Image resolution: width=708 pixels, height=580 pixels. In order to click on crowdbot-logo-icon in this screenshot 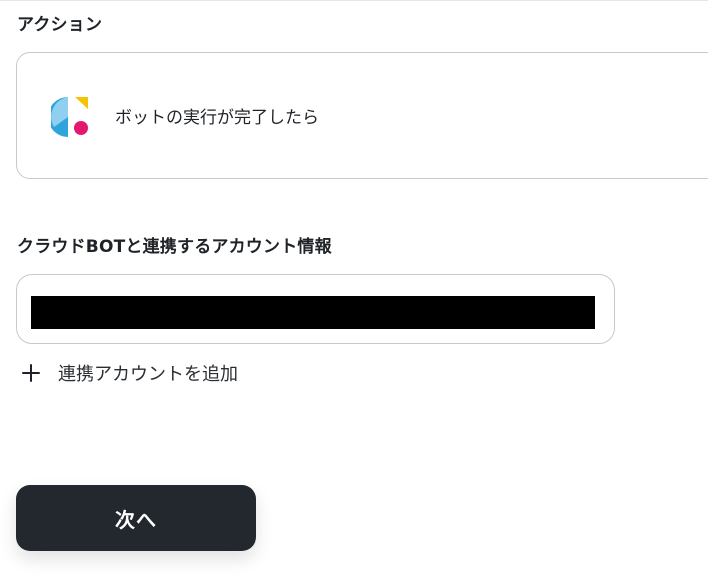, I will do `click(69, 117)`.